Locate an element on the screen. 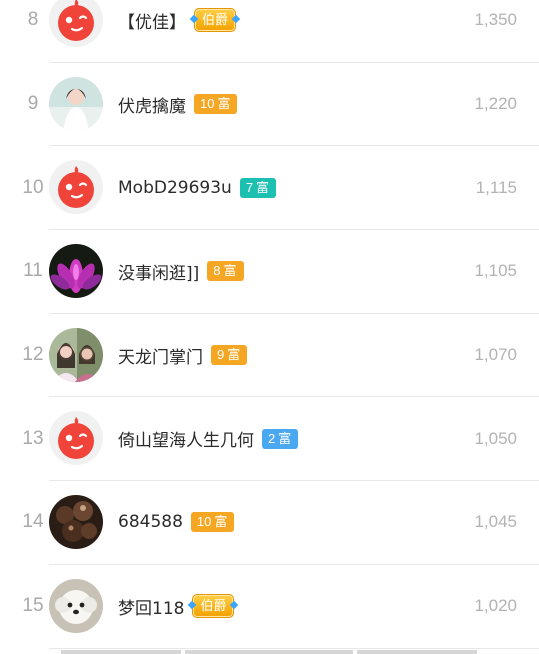  user-name-group: 倚山望海人生几何 2 富 is located at coordinates (208, 438).